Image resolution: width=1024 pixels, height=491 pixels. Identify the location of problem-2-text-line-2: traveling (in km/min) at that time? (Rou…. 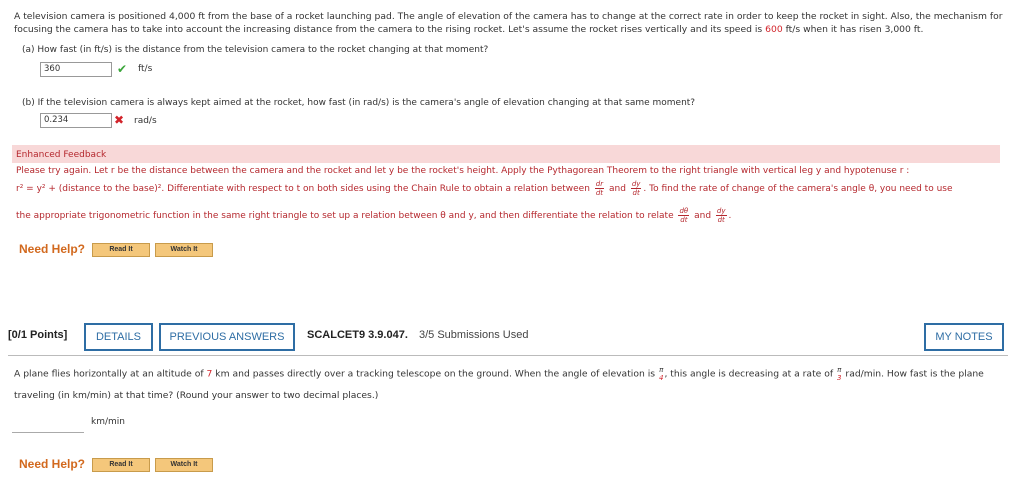
(196, 395).